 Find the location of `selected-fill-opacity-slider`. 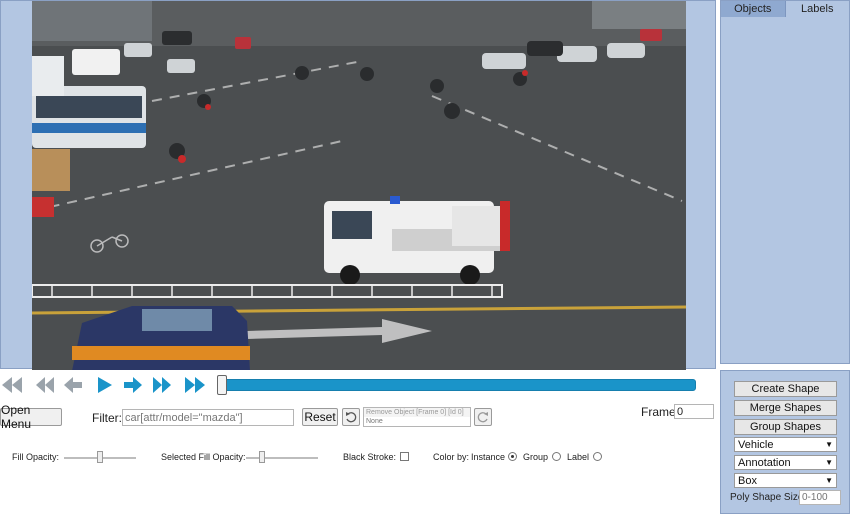

selected-fill-opacity-slider is located at coordinates (262, 457).